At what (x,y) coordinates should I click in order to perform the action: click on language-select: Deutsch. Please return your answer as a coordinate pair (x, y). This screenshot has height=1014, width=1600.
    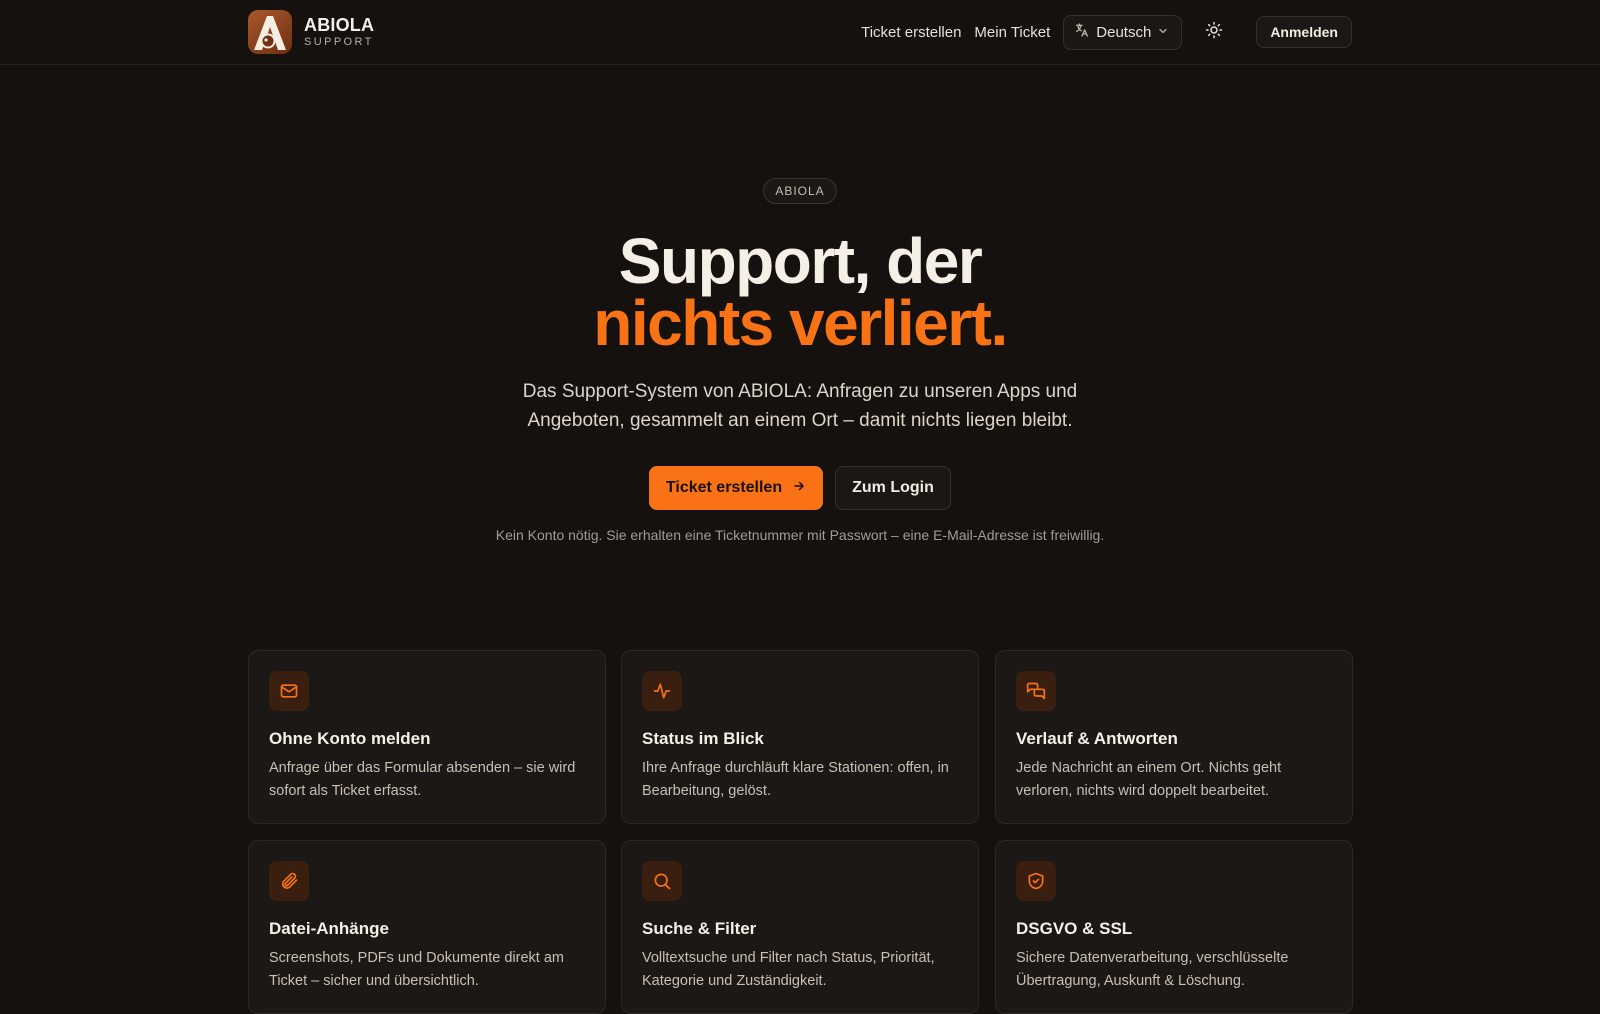
    Looking at the image, I should click on (1123, 32).